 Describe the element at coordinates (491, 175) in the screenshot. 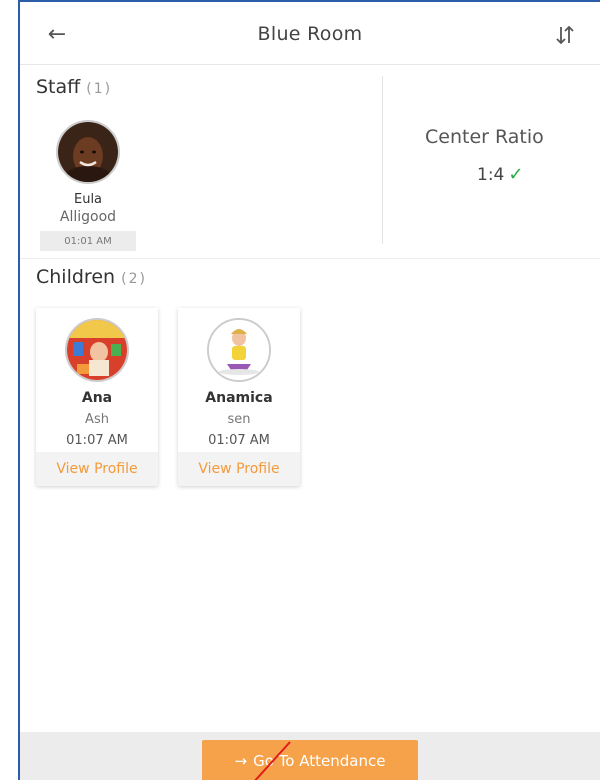

I see `center-ratio-value: 1:4` at that location.